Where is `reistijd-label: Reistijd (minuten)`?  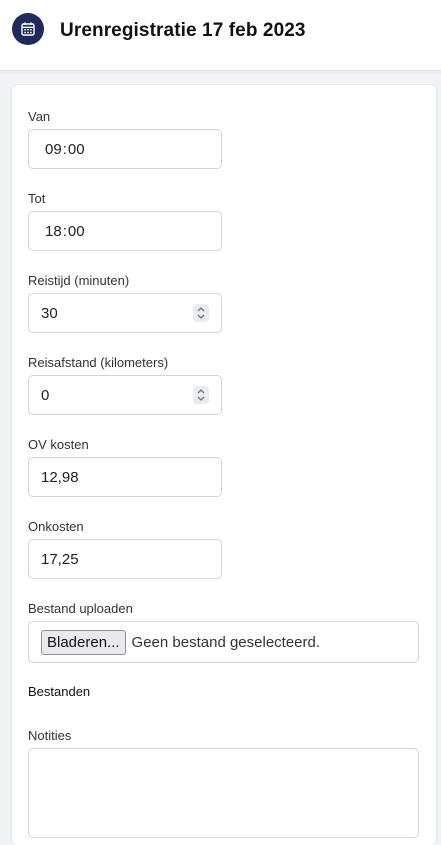 reistijd-label: Reistijd (minuten) is located at coordinates (79, 280).